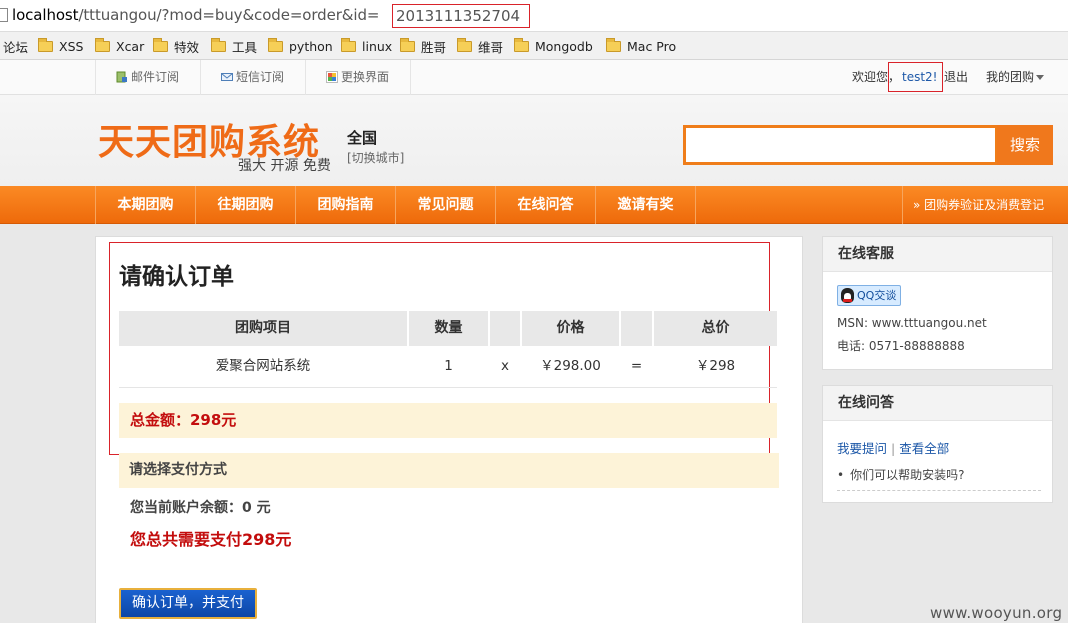  What do you see at coordinates (652, 46) in the screenshot?
I see `bookmark-label: Mac Pro` at bounding box center [652, 46].